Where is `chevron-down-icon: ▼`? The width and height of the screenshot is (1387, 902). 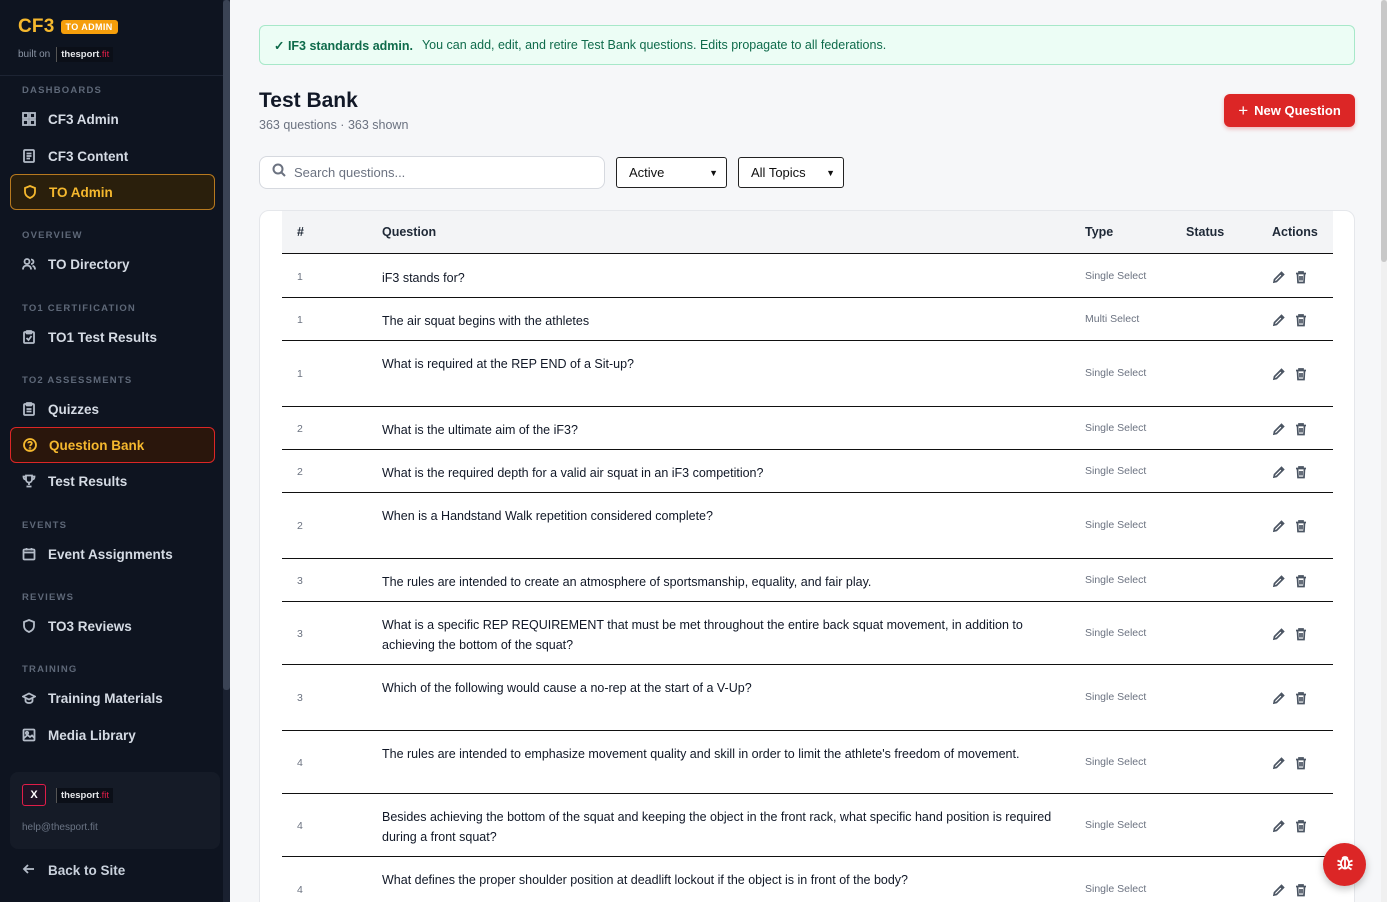 chevron-down-icon: ▼ is located at coordinates (713, 172).